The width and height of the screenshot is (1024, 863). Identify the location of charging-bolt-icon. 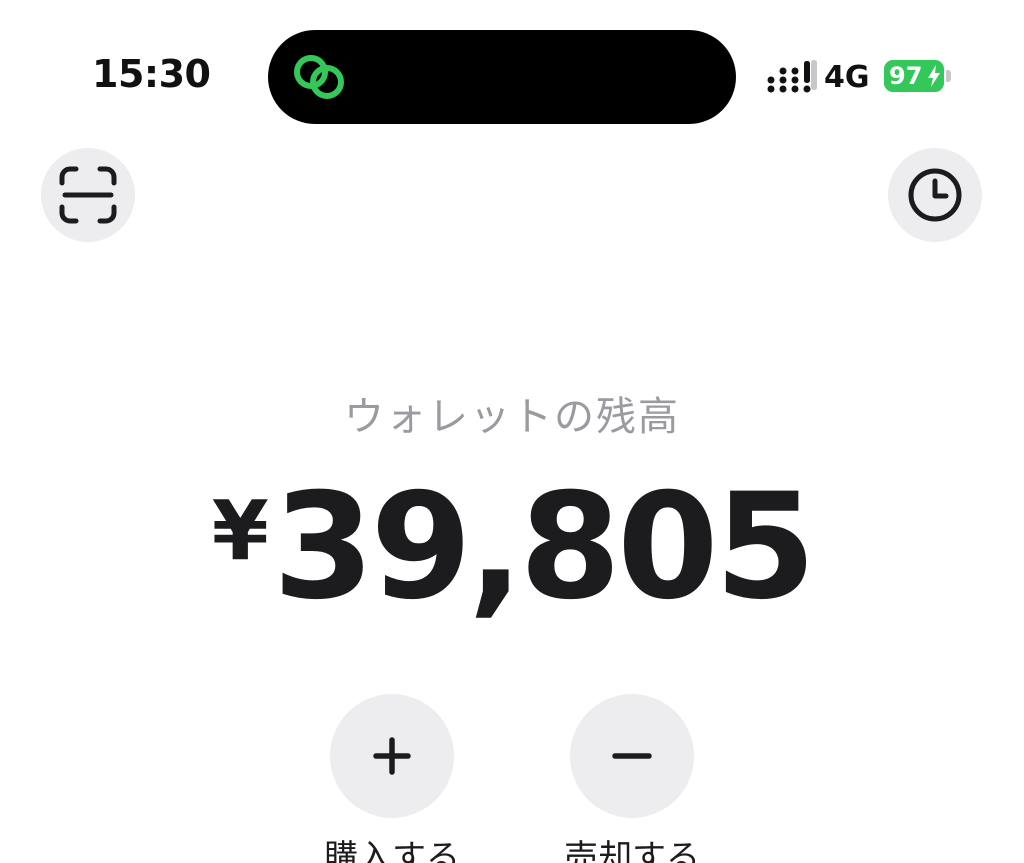
(934, 76).